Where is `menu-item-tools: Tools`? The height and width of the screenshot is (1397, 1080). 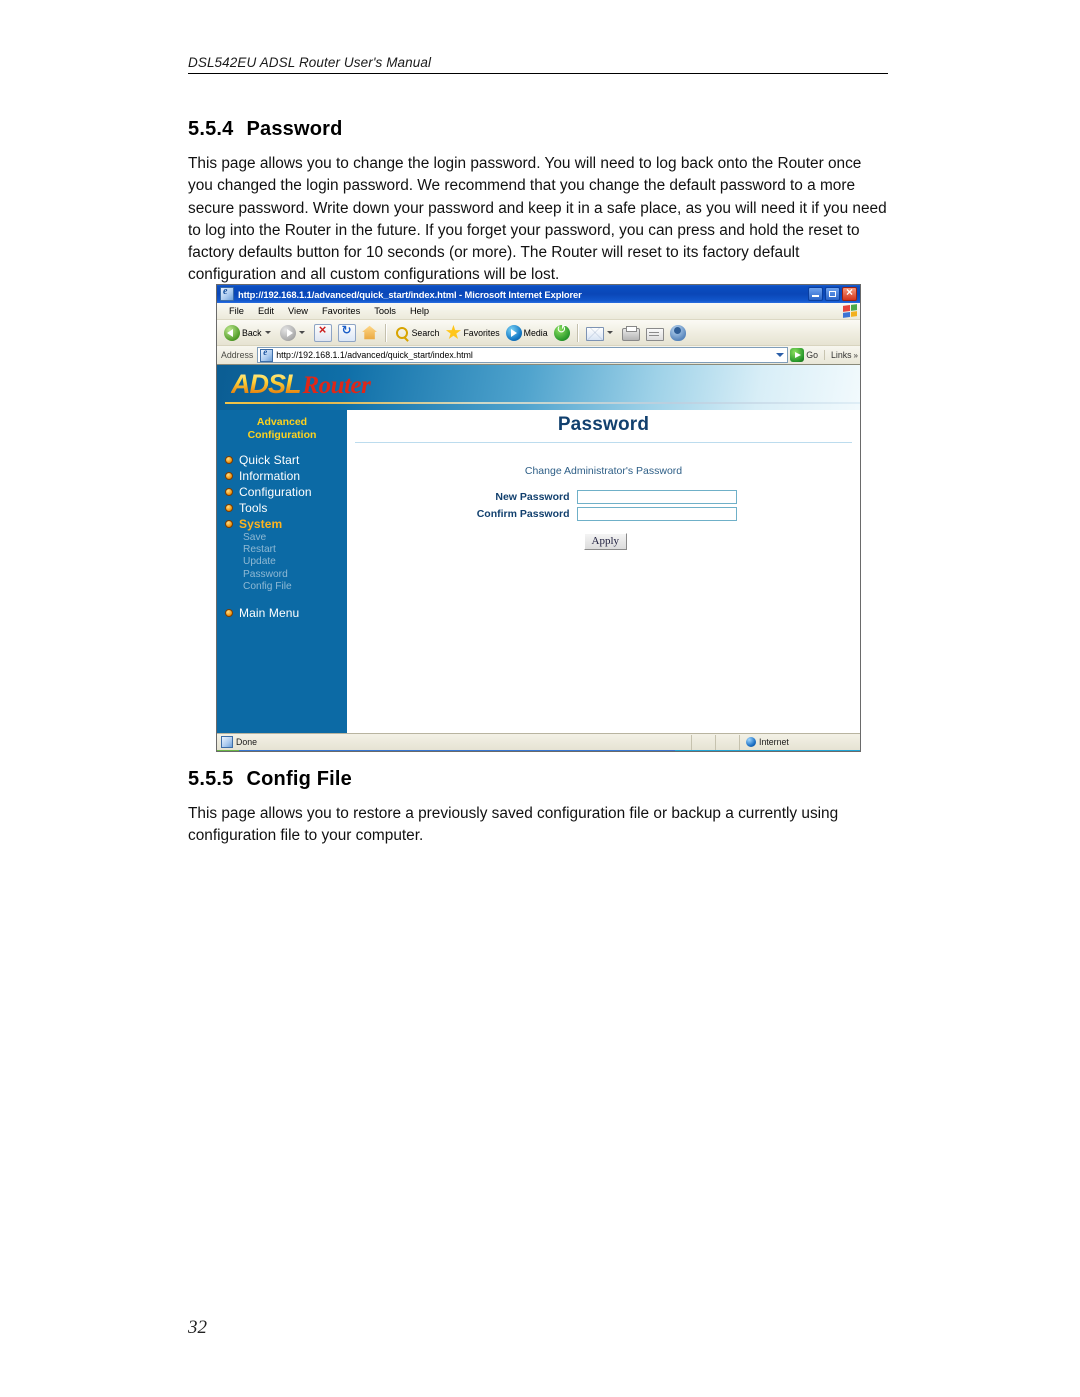
menu-item-tools: Tools is located at coordinates (385, 311).